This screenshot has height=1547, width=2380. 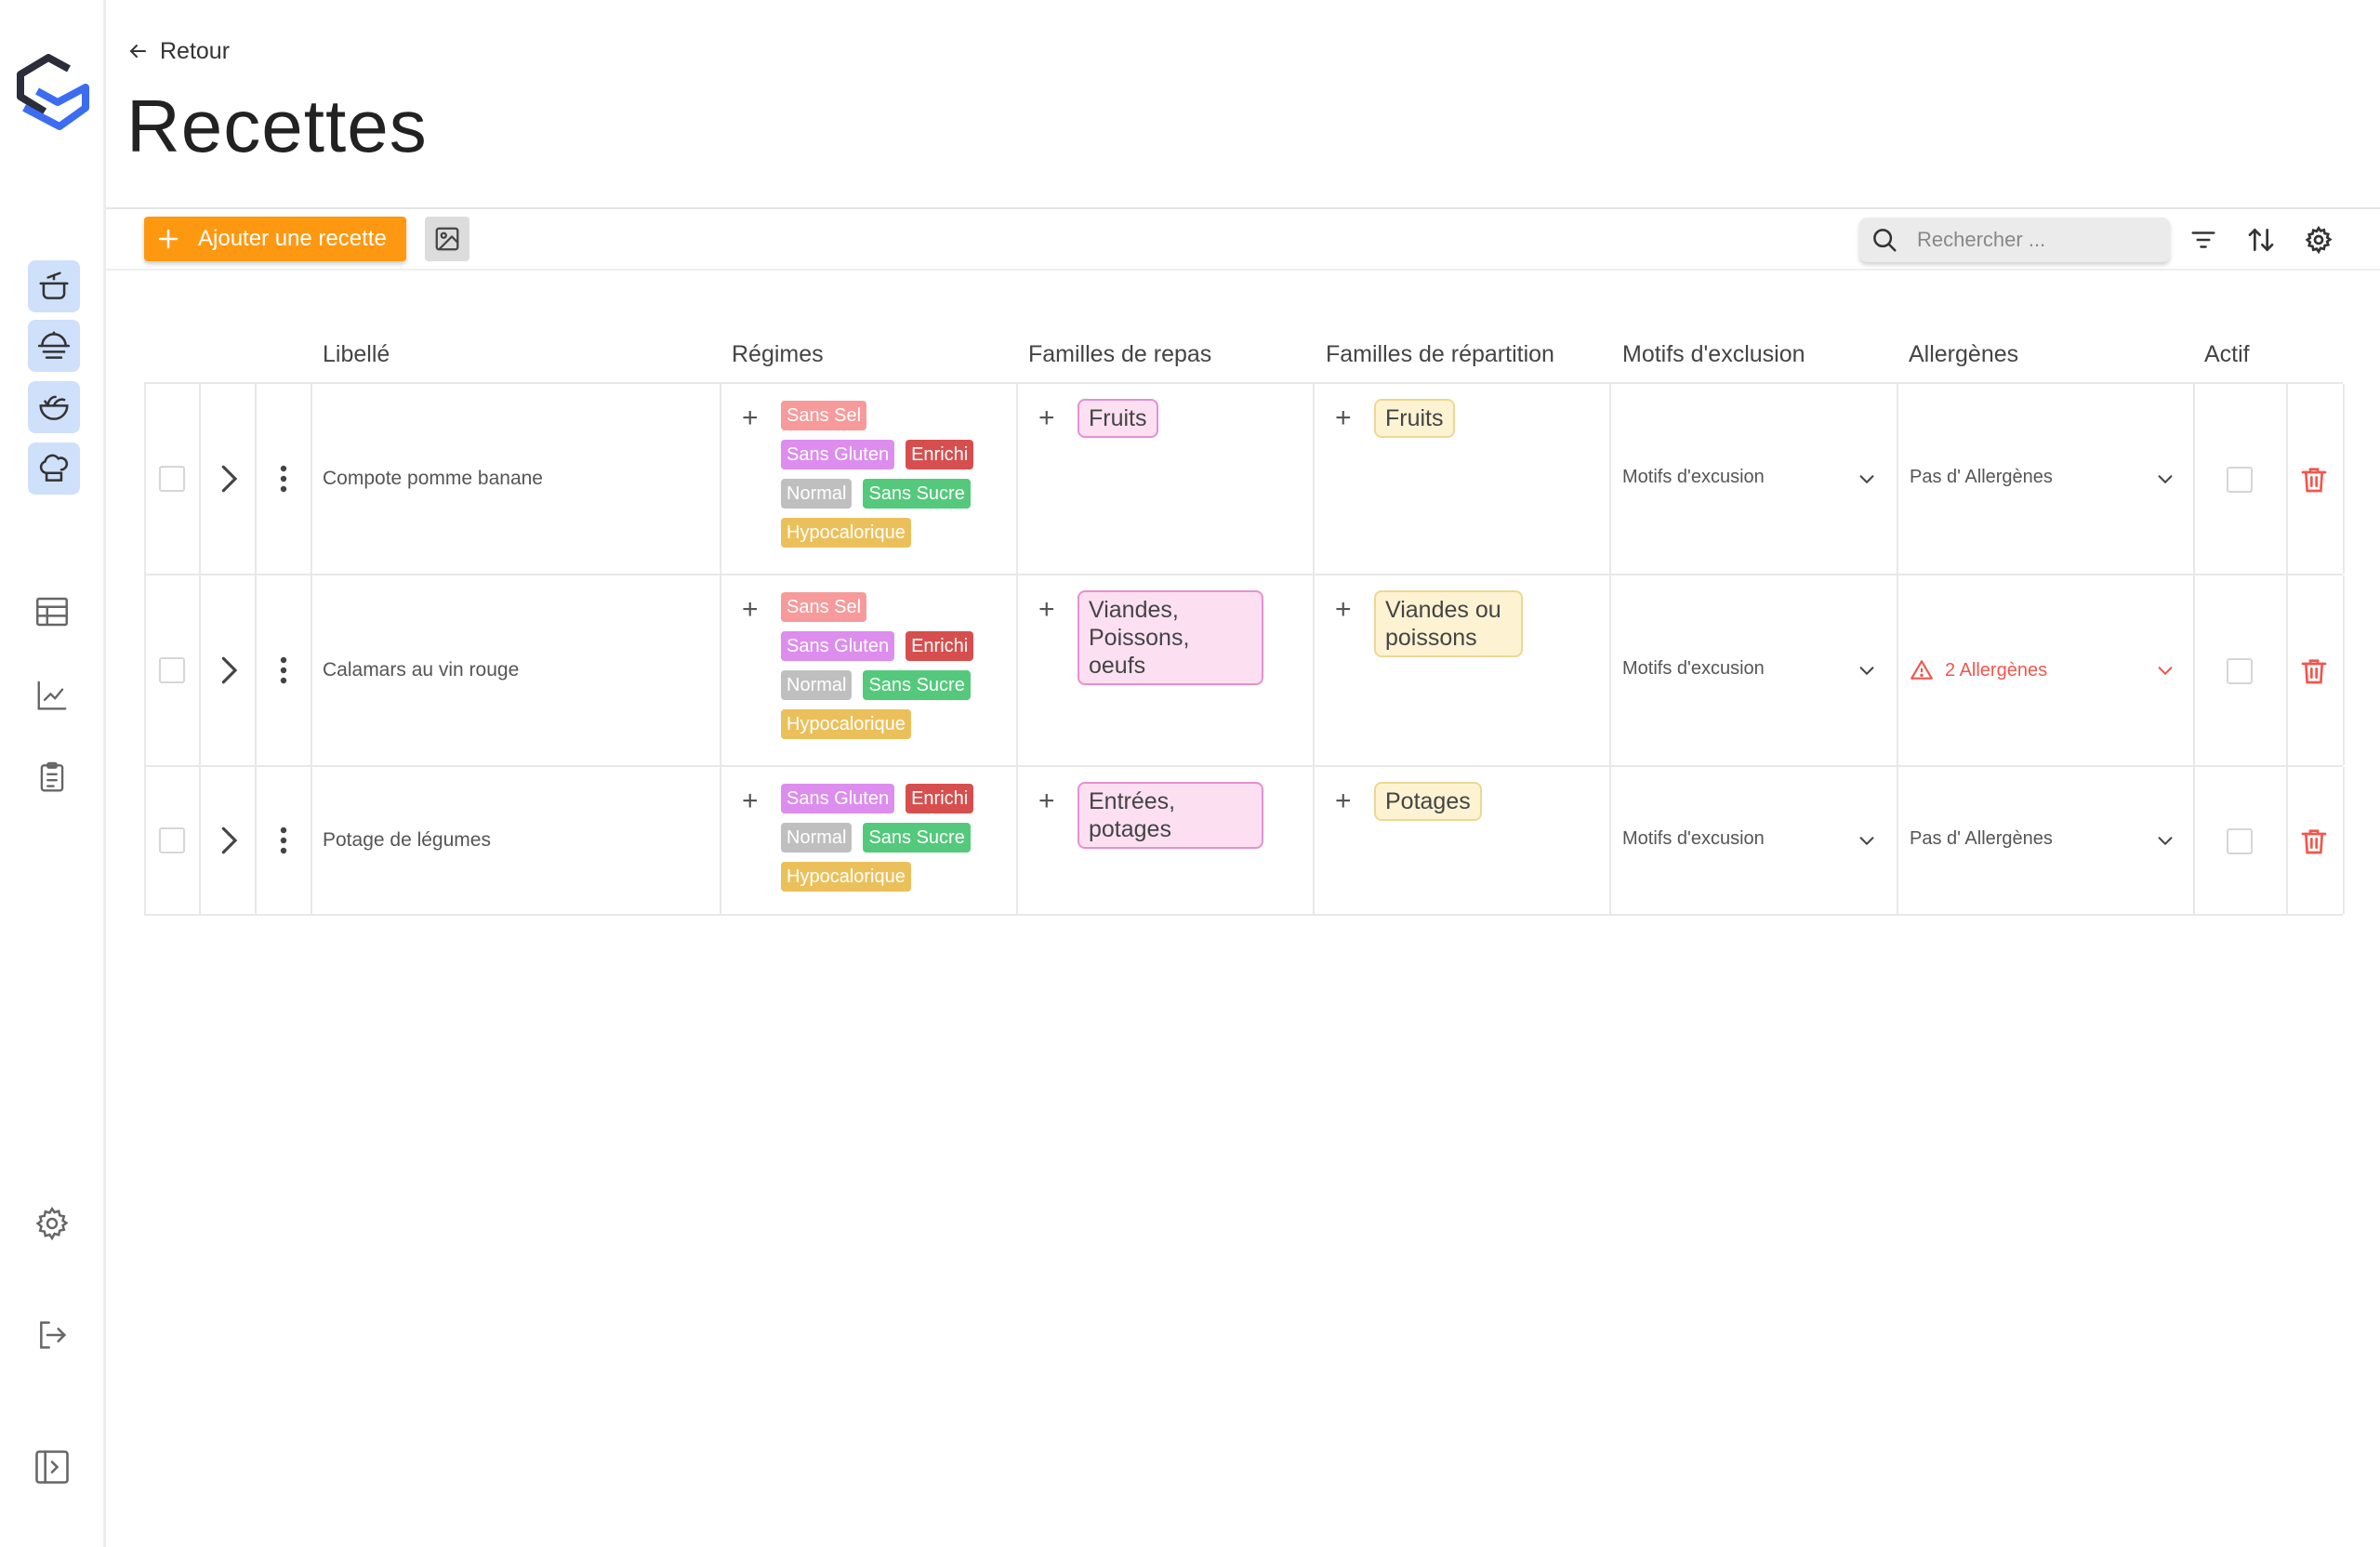 What do you see at coordinates (52, 1467) in the screenshot?
I see `nav-collapse` at bounding box center [52, 1467].